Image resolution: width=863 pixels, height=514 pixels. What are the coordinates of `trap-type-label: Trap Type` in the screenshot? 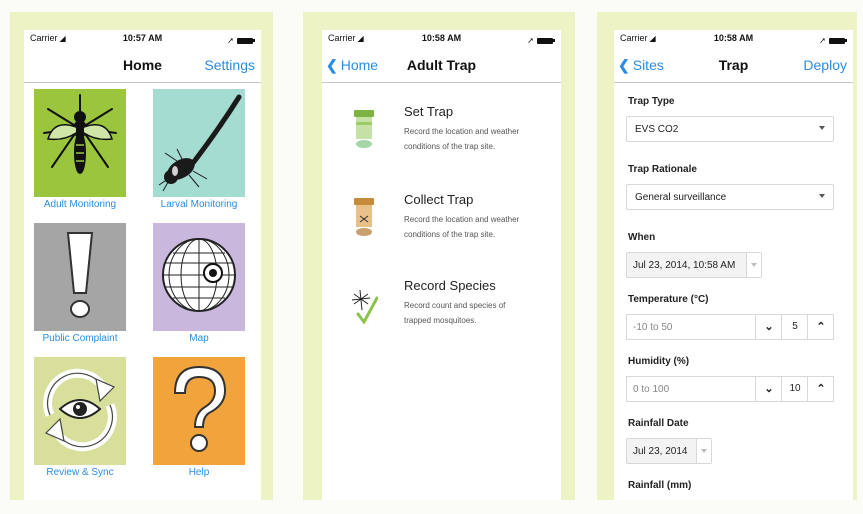 It's located at (651, 101).